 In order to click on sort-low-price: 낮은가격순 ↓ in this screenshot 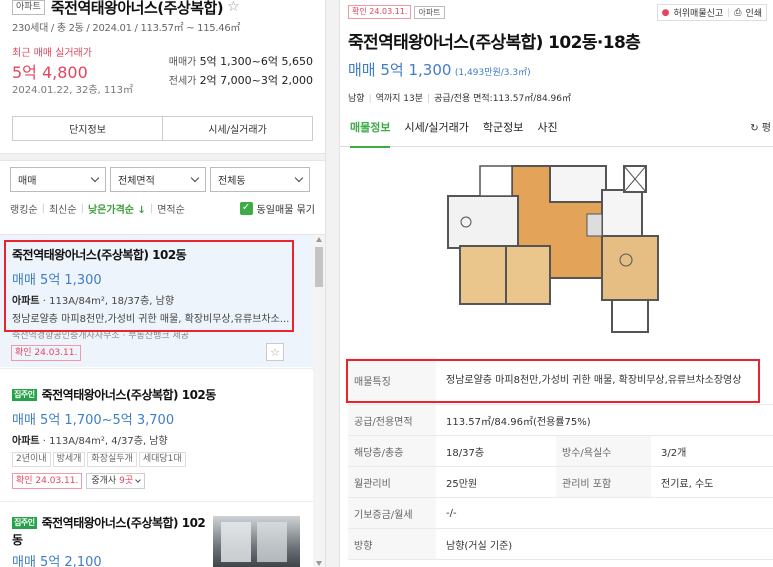, I will do `click(117, 208)`.